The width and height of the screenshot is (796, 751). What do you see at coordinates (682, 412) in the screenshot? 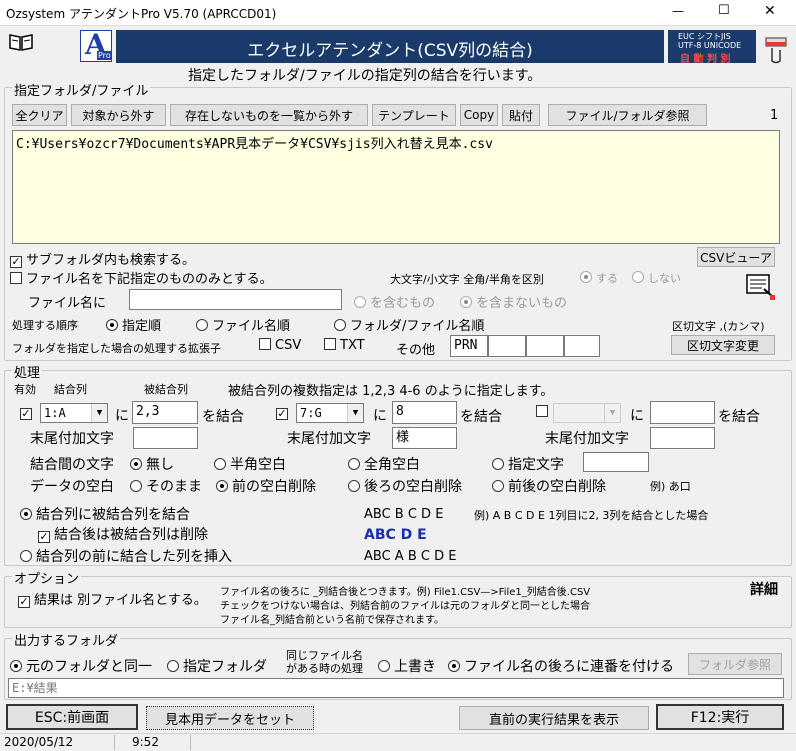
I see `row3-target-input` at bounding box center [682, 412].